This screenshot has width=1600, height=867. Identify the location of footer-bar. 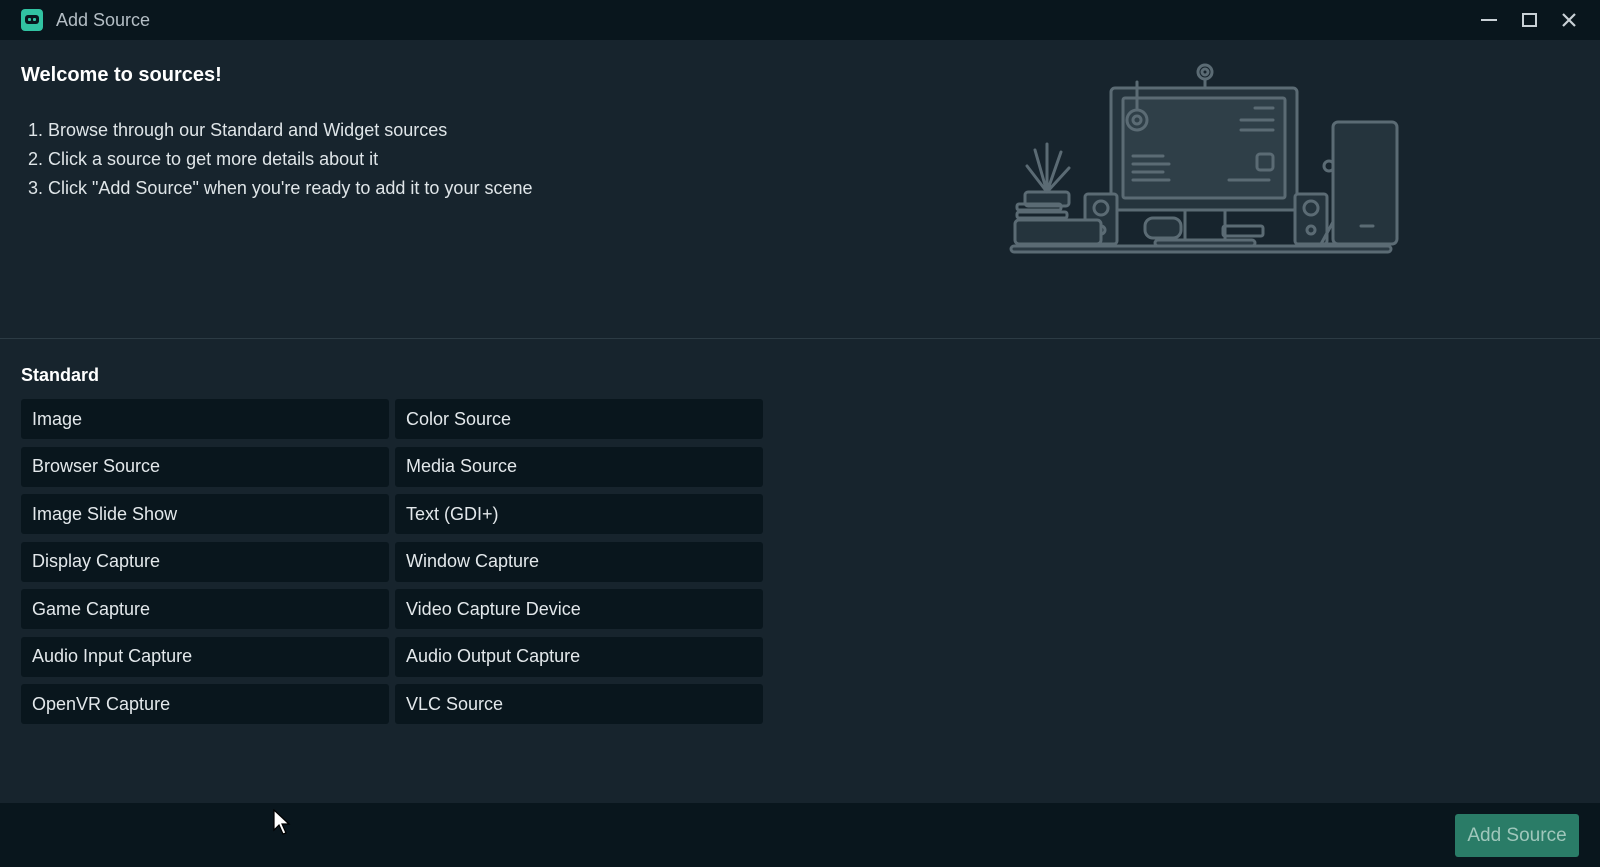
(800, 835).